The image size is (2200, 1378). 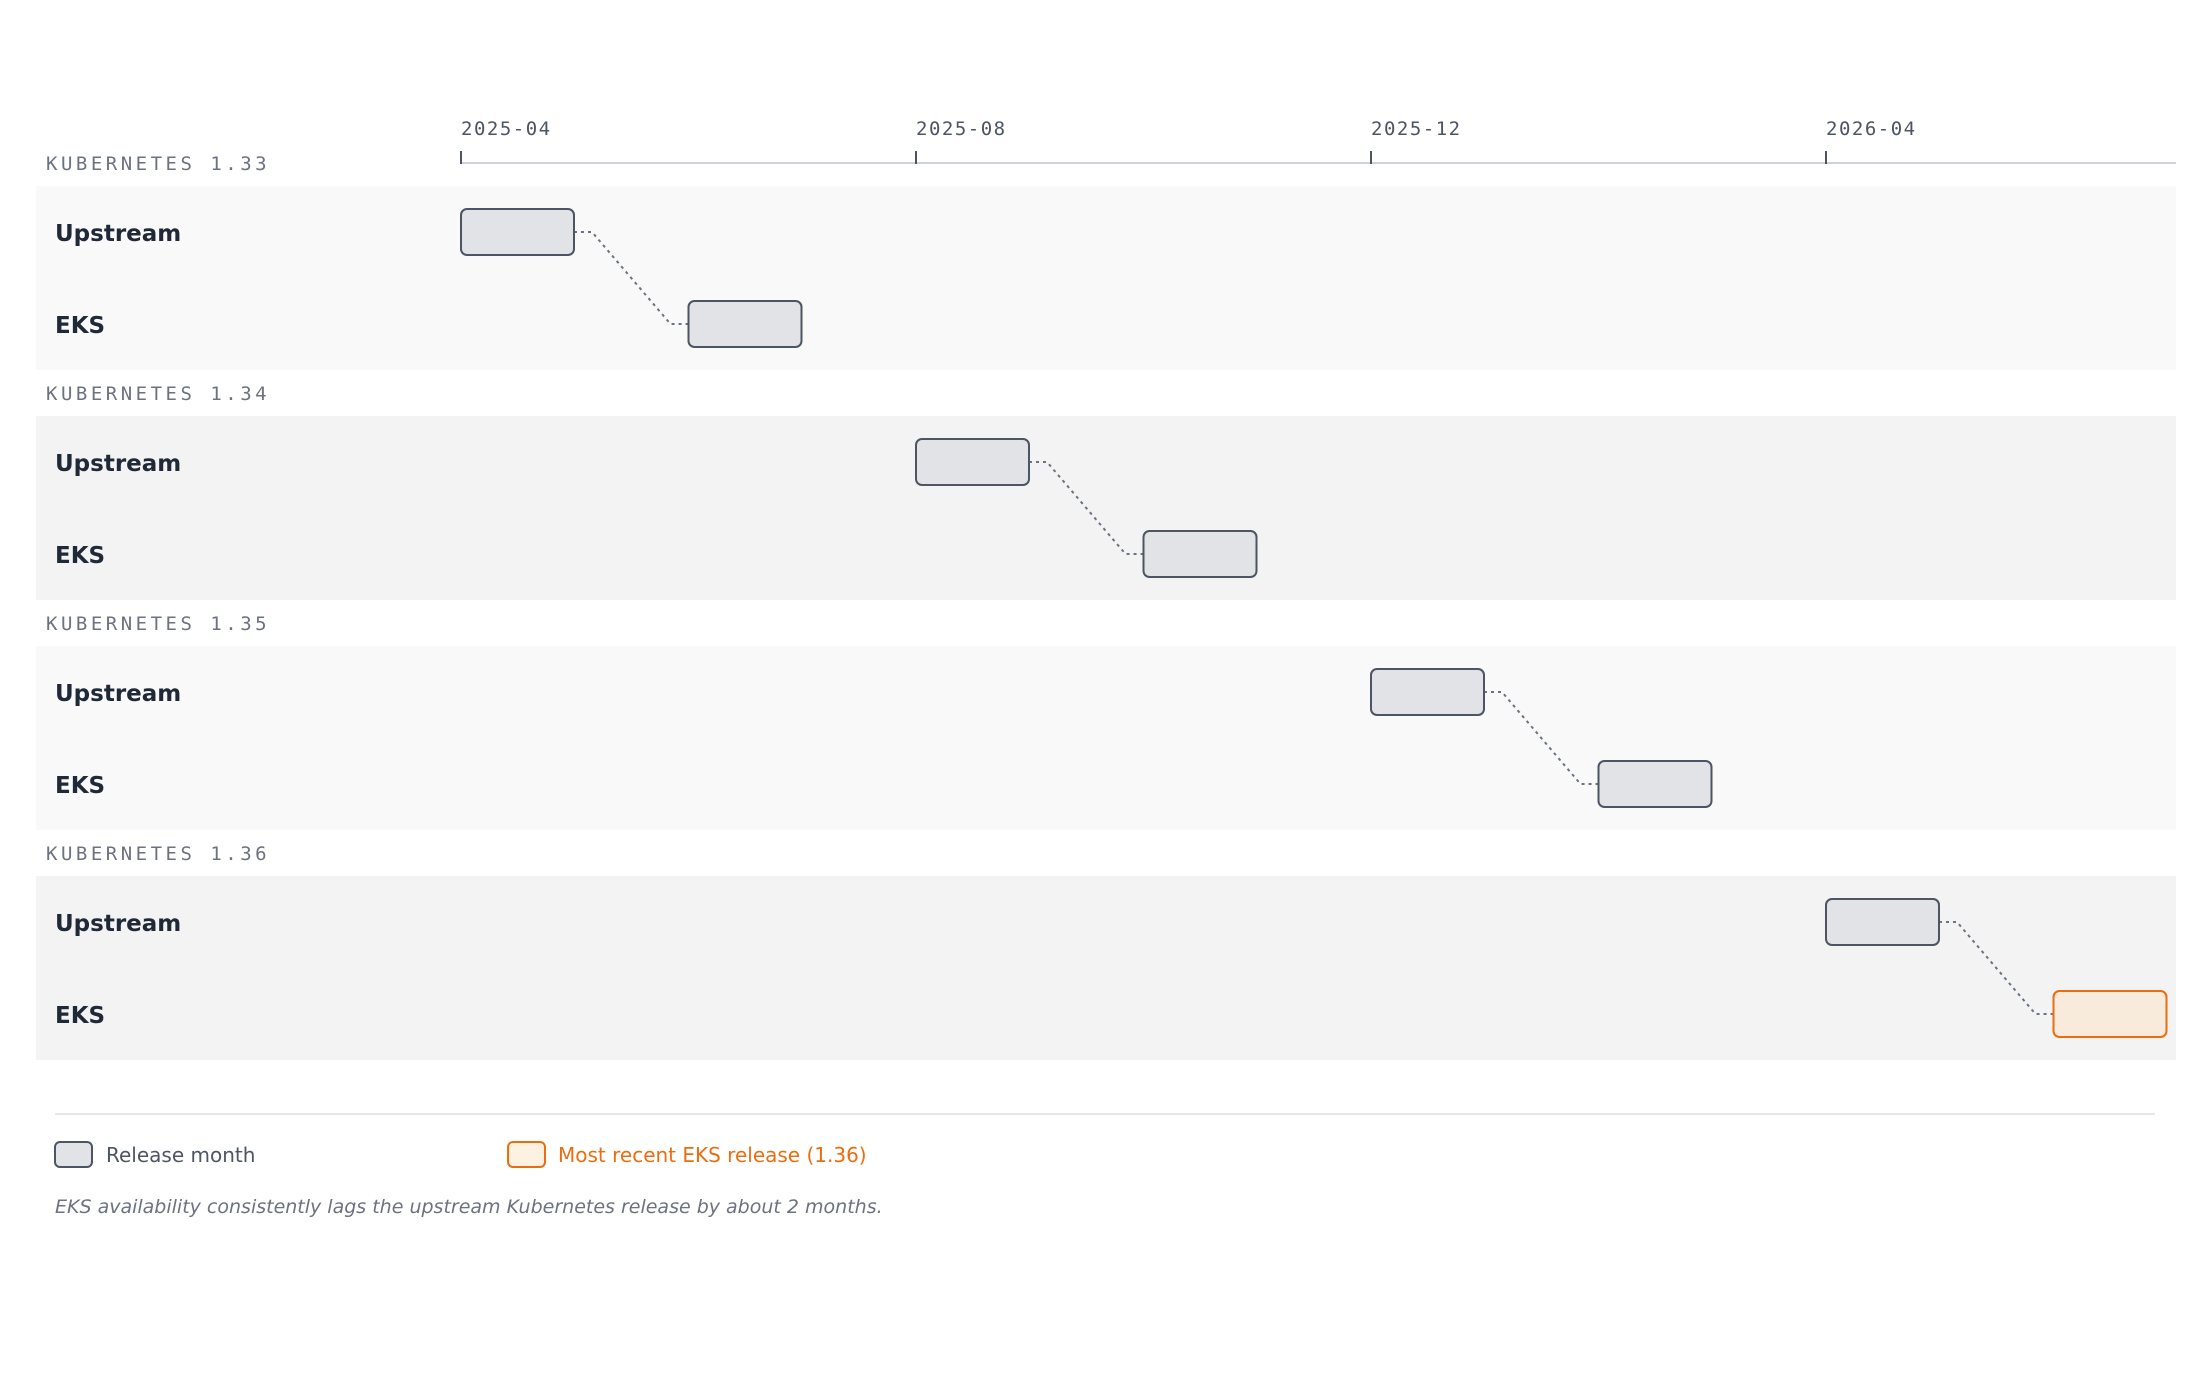 What do you see at coordinates (506, 129) in the screenshot?
I see `x-tick-label: 2025-04` at bounding box center [506, 129].